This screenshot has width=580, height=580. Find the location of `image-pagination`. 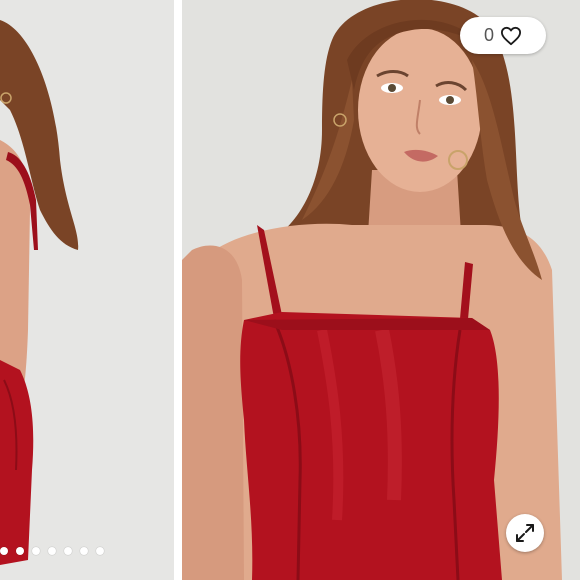

image-pagination is located at coordinates (52, 551).